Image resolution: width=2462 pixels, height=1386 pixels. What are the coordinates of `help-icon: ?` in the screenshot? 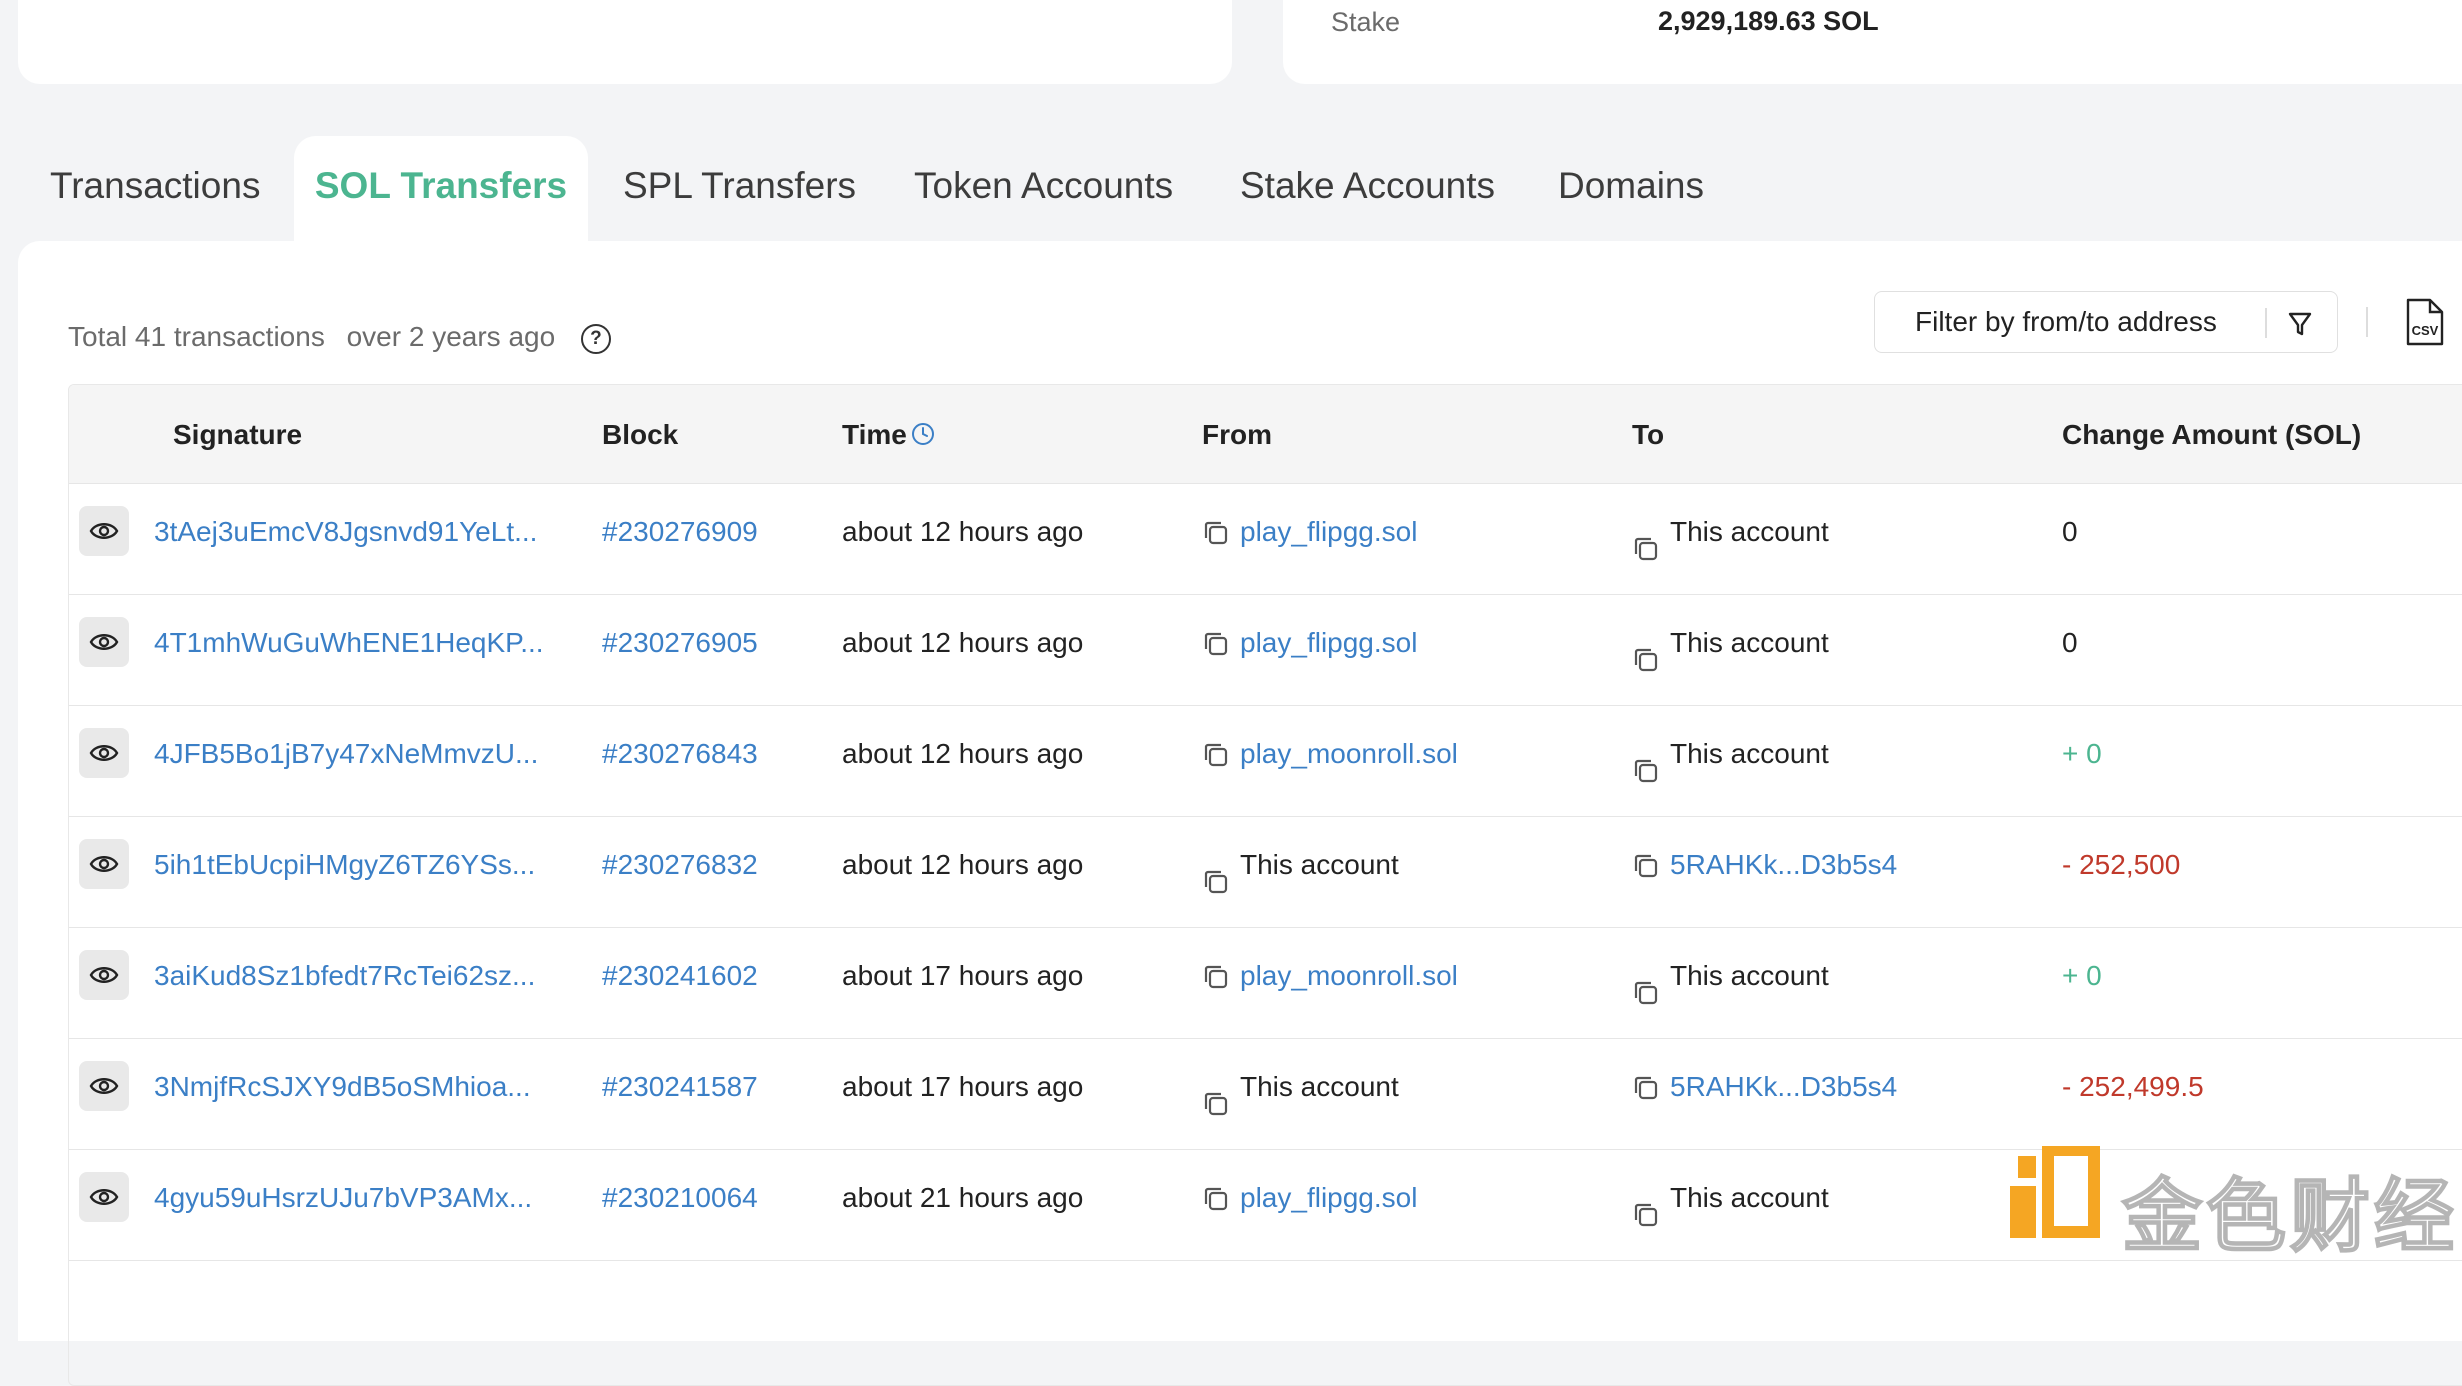 It's located at (595, 338).